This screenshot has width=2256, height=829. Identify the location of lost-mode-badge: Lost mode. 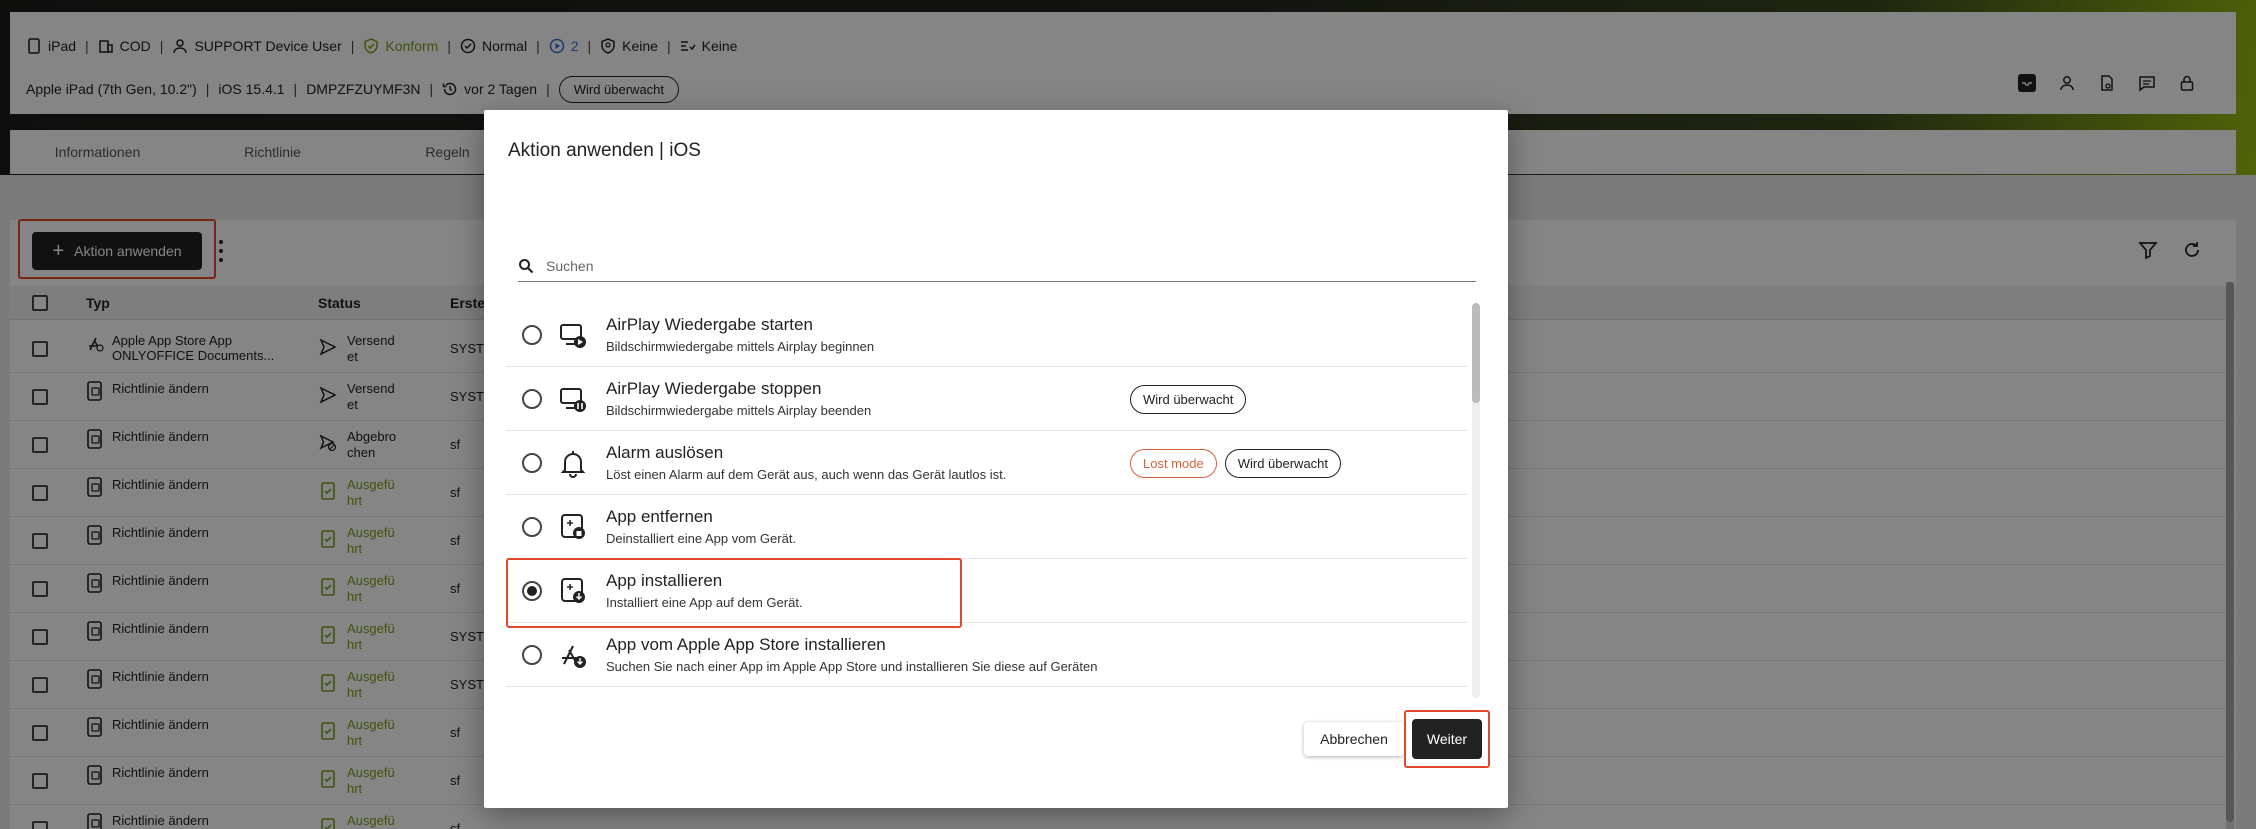
(1173, 463).